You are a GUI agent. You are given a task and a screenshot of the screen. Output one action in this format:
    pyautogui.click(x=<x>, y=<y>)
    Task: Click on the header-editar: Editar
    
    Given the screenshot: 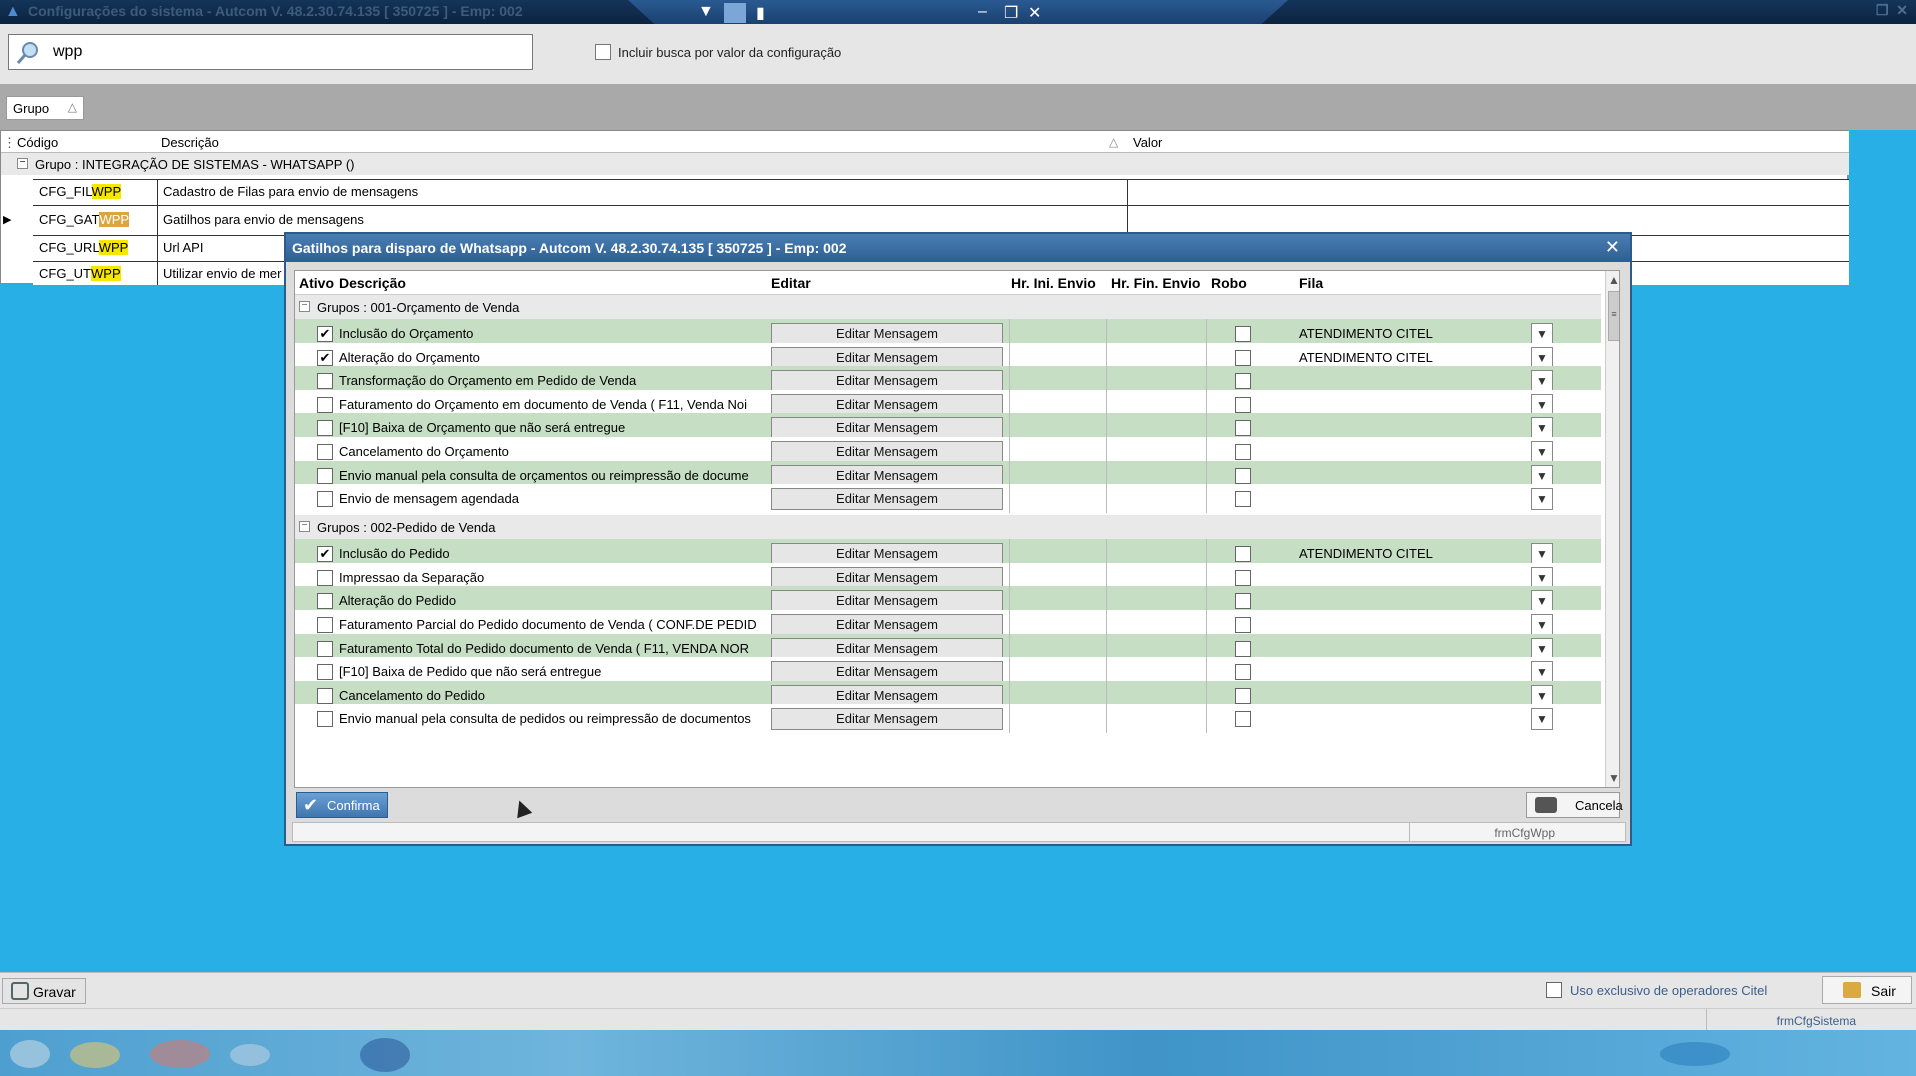 What is the action you would take?
    pyautogui.click(x=791, y=283)
    